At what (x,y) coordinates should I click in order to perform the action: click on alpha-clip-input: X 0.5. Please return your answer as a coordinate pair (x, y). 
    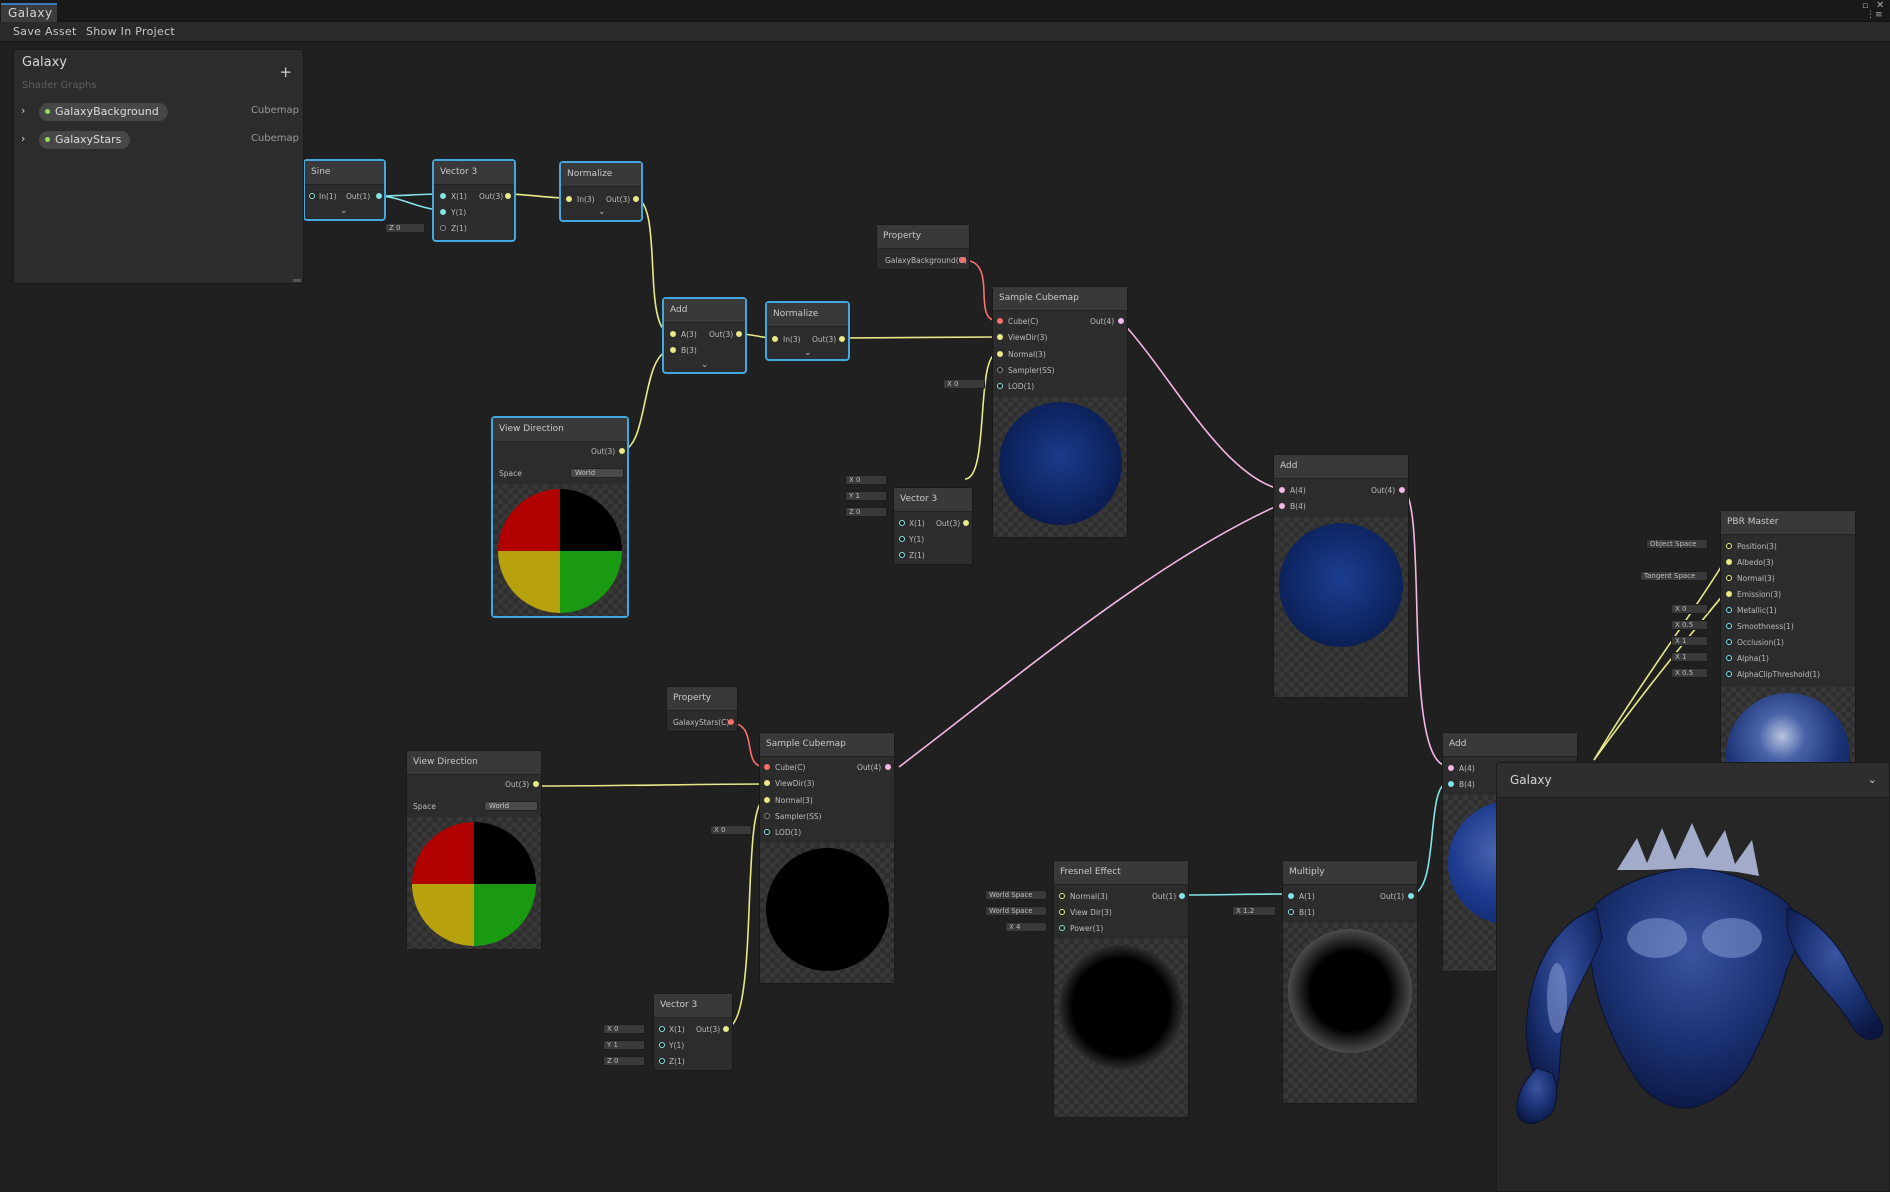
    Looking at the image, I should click on (1689, 673).